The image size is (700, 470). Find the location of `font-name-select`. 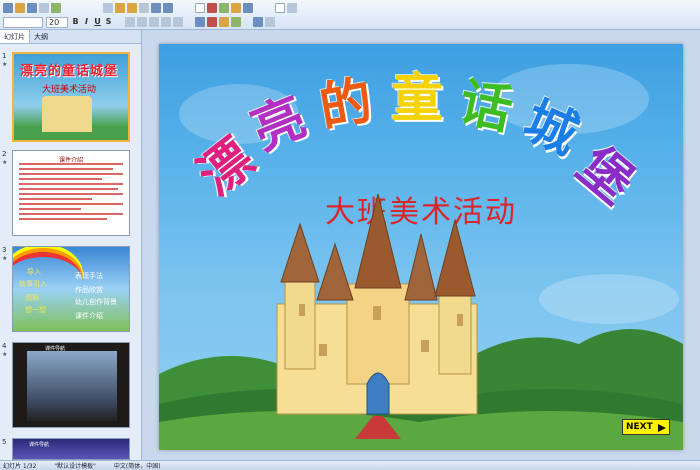

font-name-select is located at coordinates (23, 22).